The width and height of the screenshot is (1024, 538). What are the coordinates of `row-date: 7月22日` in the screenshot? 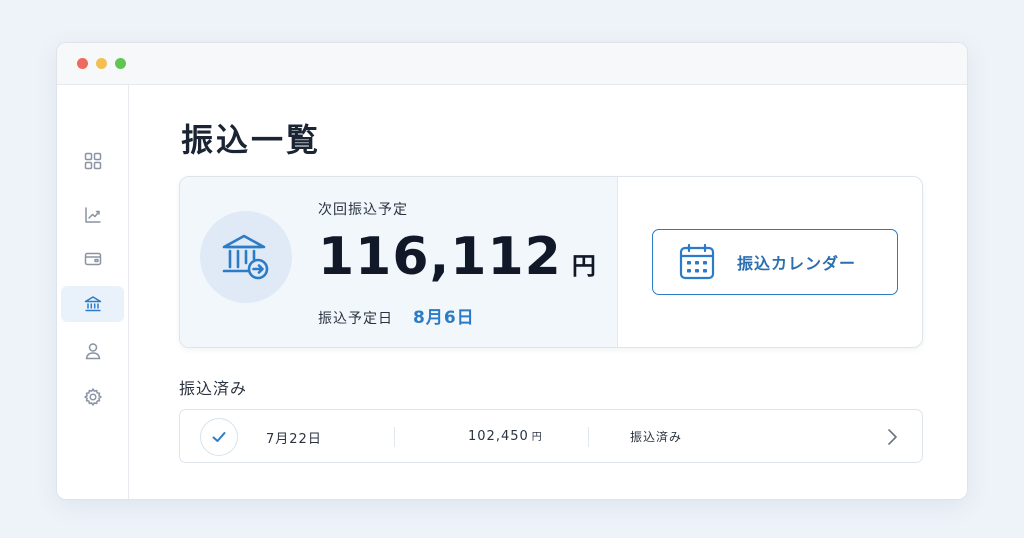 It's located at (294, 439).